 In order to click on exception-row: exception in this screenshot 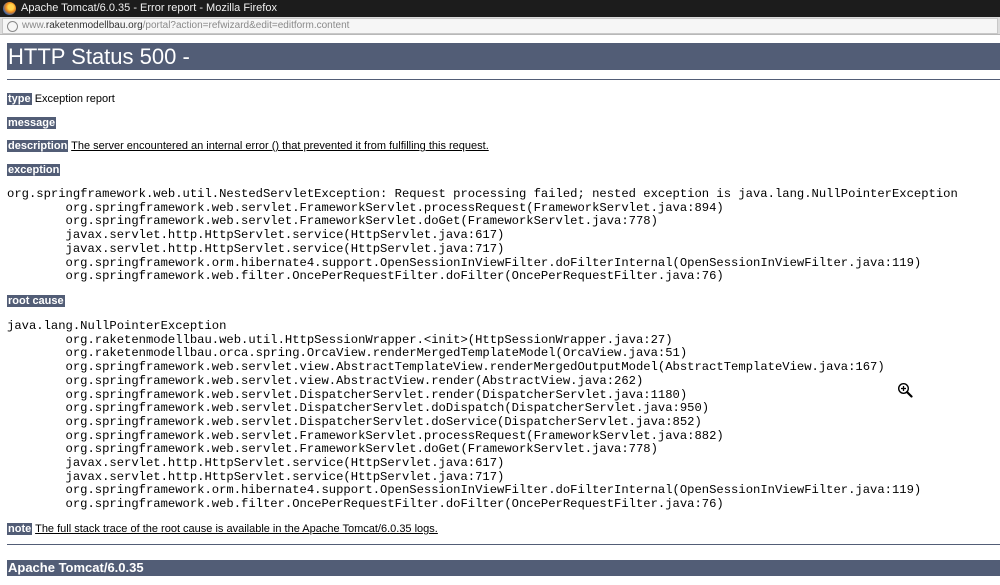, I will do `click(34, 170)`.